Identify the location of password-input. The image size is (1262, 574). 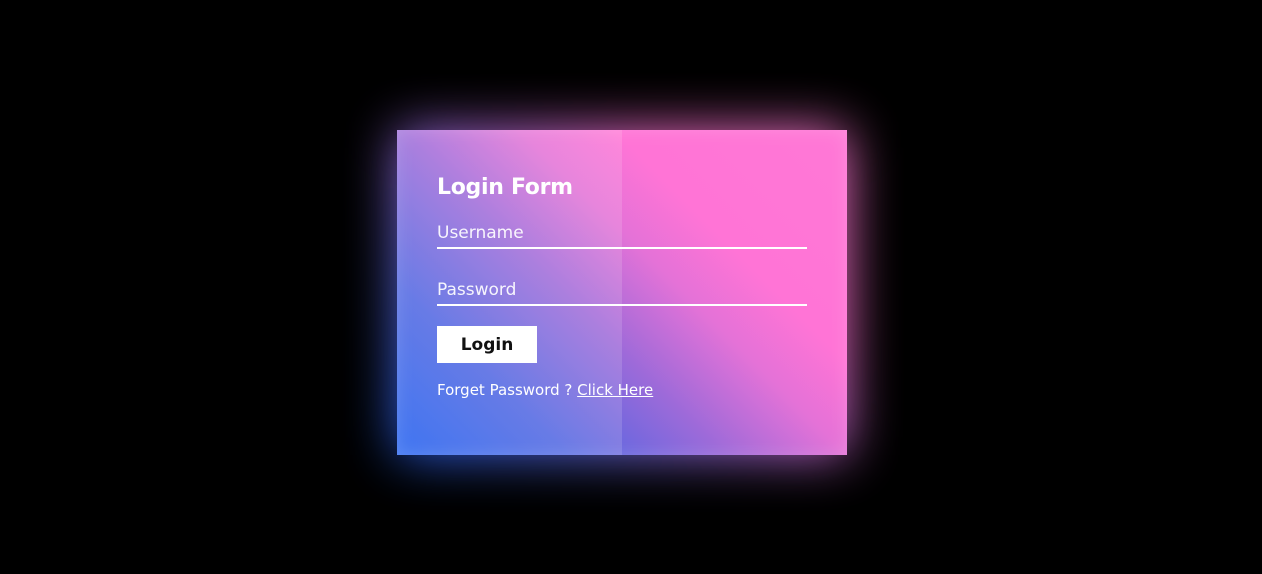
(622, 290).